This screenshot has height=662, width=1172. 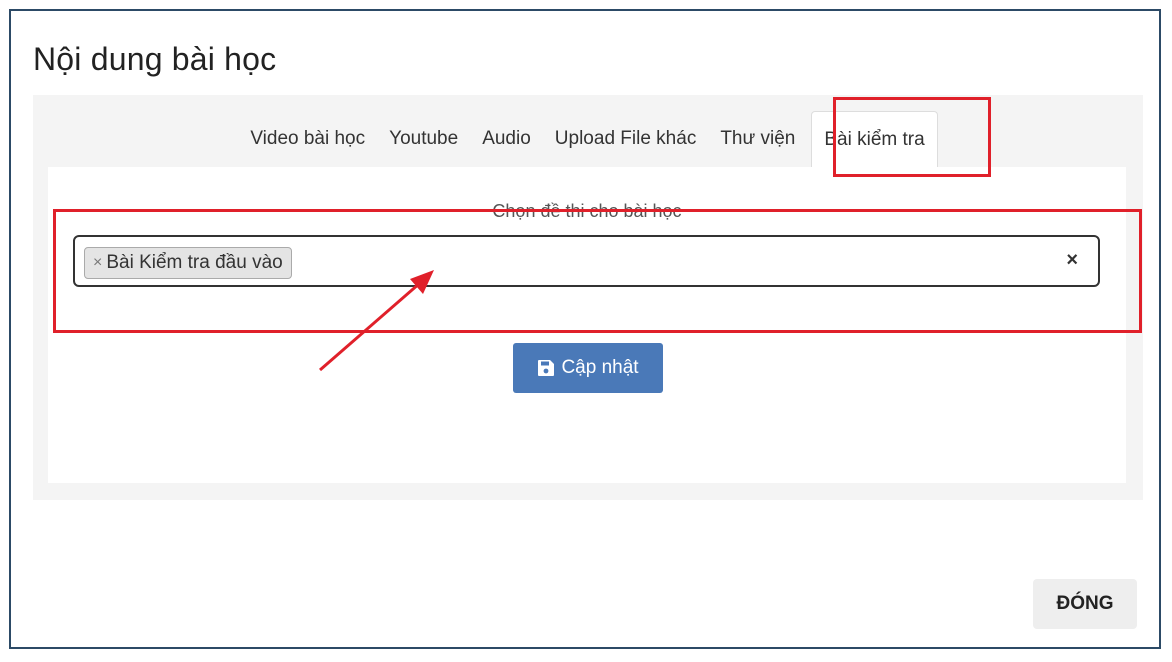 I want to click on tab-audio: Audio, so click(x=506, y=139).